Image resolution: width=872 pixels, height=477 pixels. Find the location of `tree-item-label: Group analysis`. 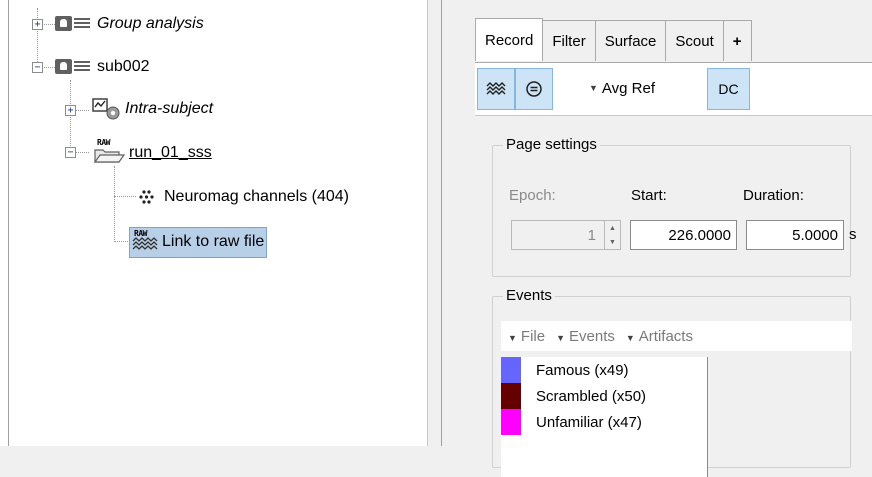

tree-item-label: Group analysis is located at coordinates (150, 23).